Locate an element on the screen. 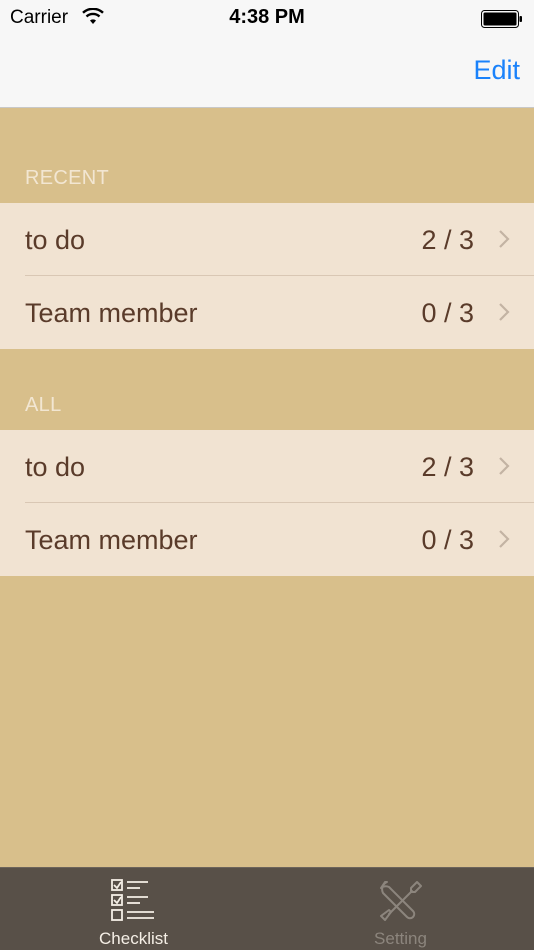 This screenshot has width=534, height=950. tab-checklist: Checklist is located at coordinates (133, 909).